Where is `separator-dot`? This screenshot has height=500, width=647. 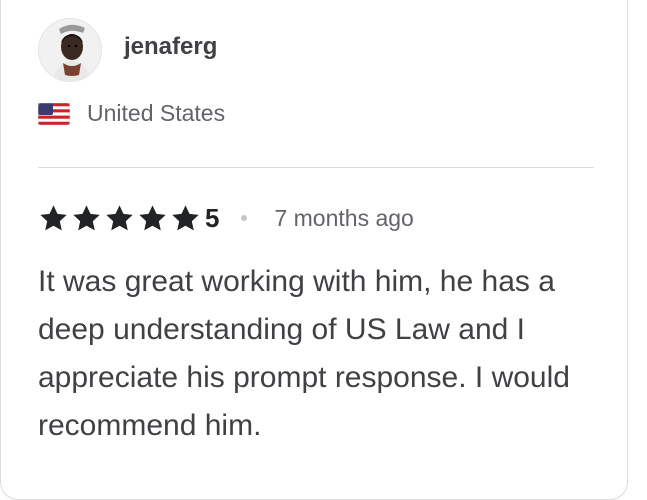 separator-dot is located at coordinates (244, 218).